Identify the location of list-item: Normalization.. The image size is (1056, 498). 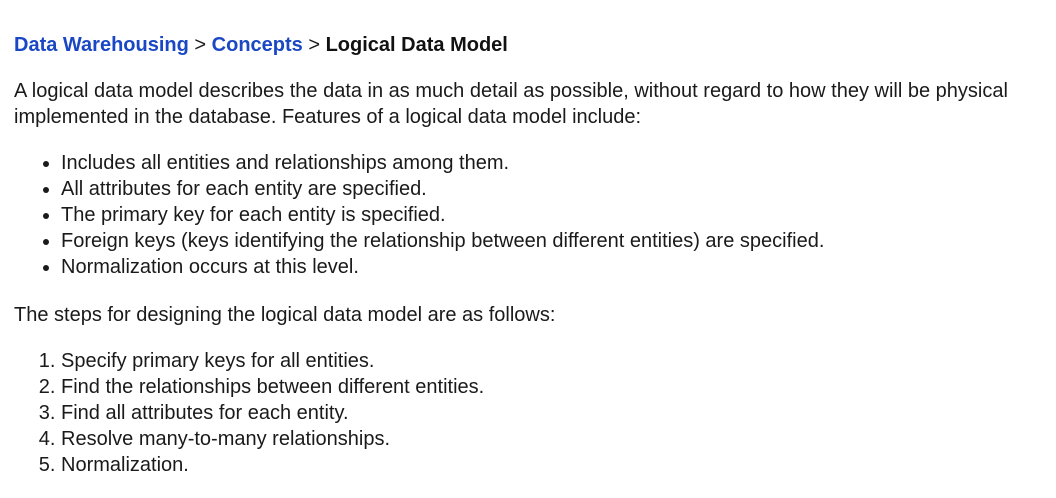
(558, 465).